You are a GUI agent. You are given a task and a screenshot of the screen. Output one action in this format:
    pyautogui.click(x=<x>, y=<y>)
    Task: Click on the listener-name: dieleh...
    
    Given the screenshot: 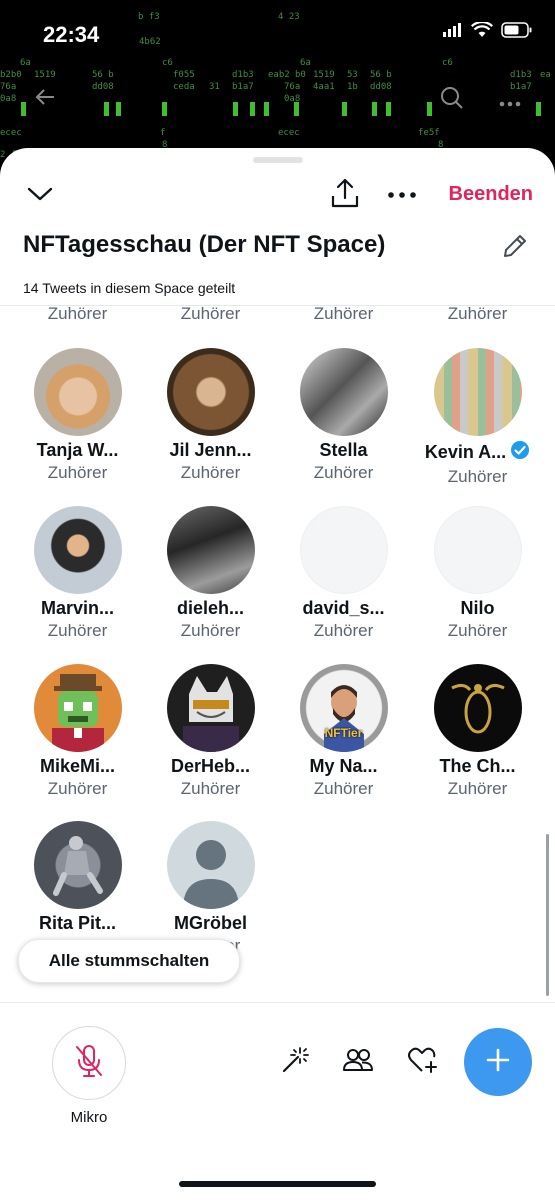 What is the action you would take?
    pyautogui.click(x=210, y=608)
    